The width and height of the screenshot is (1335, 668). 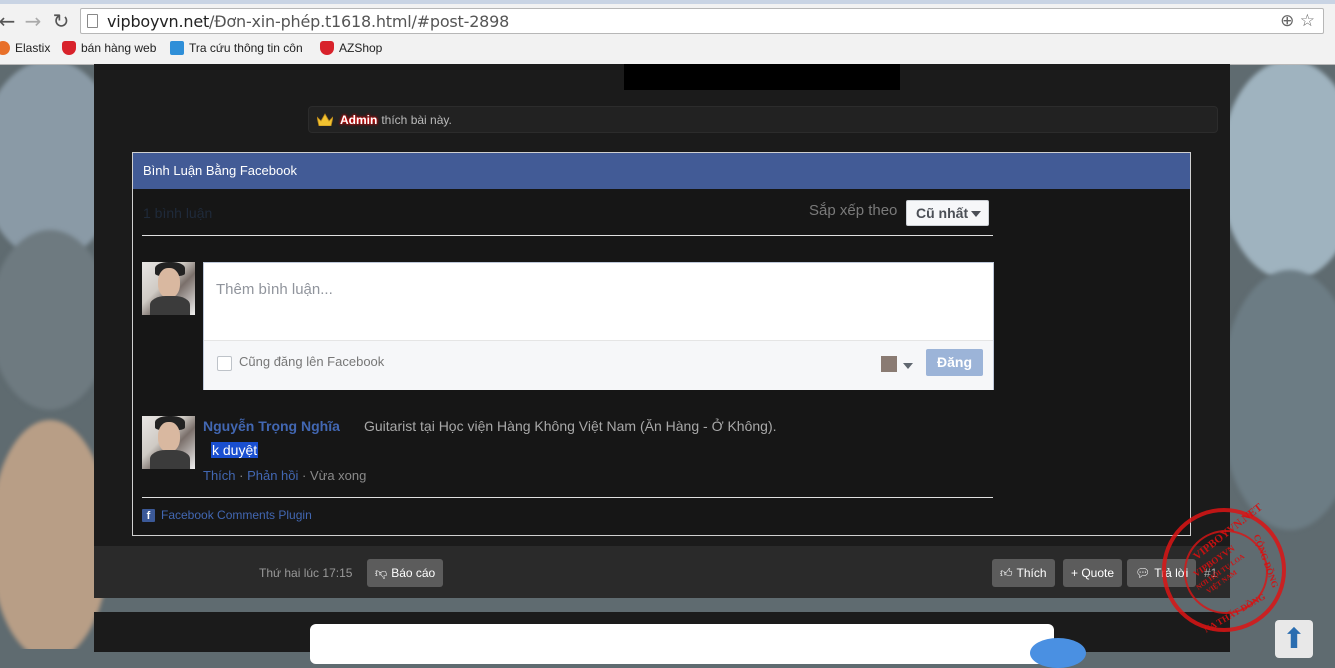 What do you see at coordinates (148, 515) in the screenshot?
I see `facebook-icon: f` at bounding box center [148, 515].